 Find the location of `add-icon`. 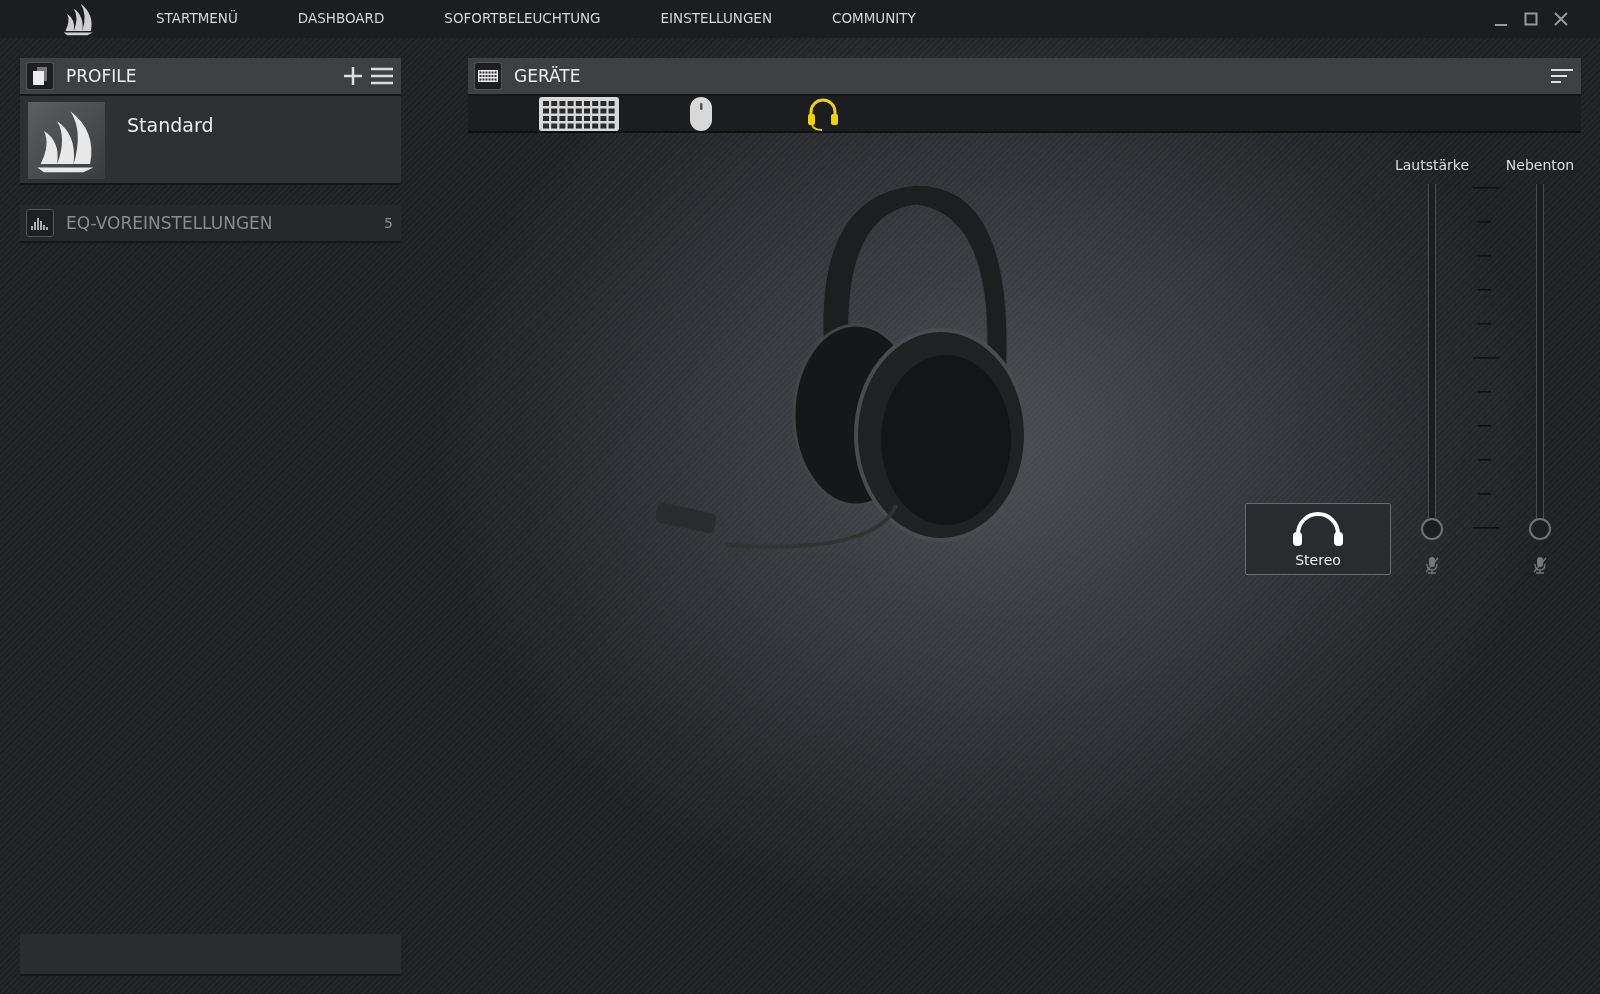

add-icon is located at coordinates (353, 76).